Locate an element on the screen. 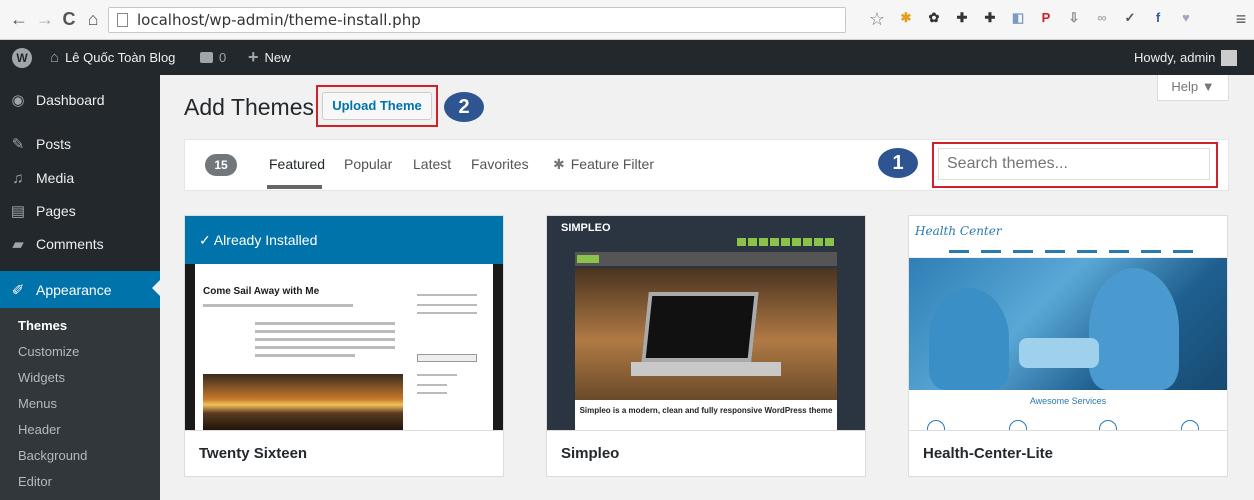 The image size is (1254, 500). heart-icon: ♥ is located at coordinates (1186, 18).